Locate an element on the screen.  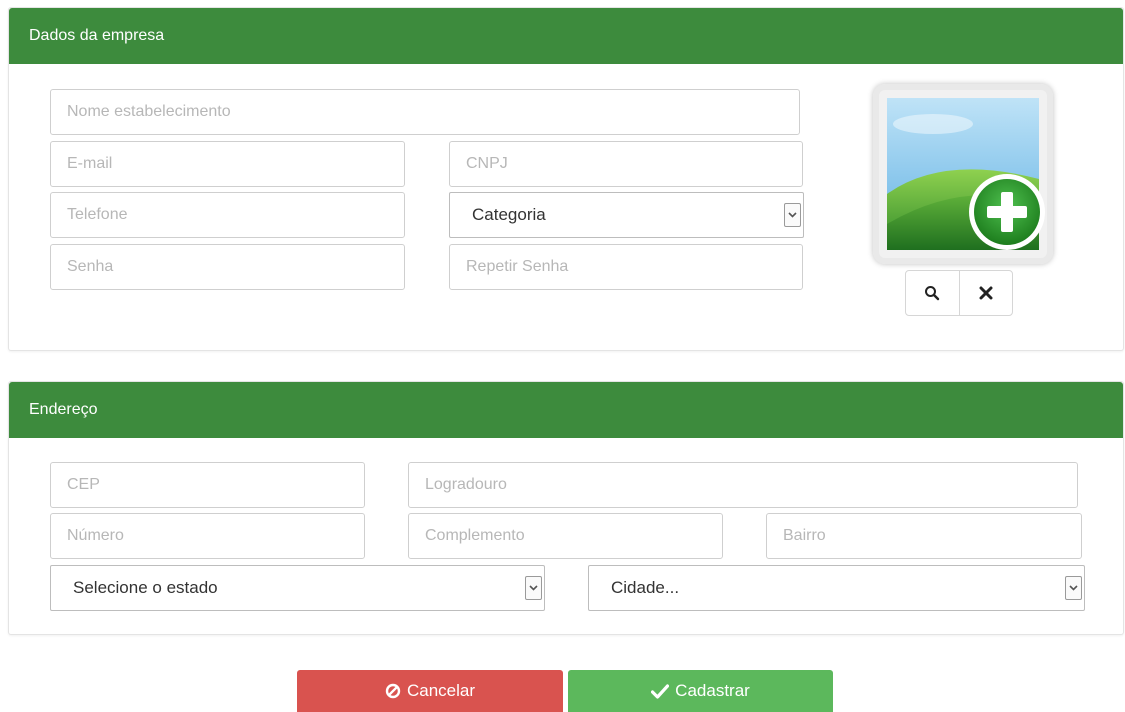
search-icon is located at coordinates (932, 293).